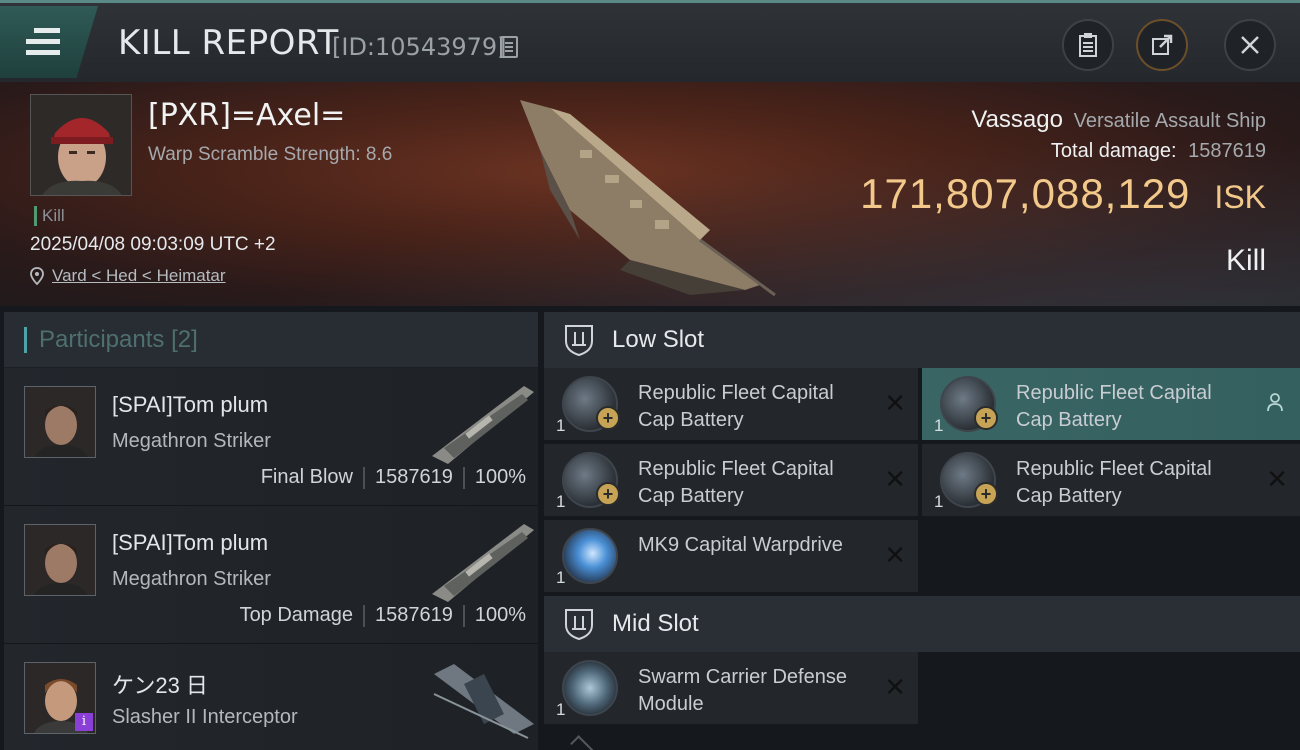 Image resolution: width=1300 pixels, height=750 pixels. I want to click on participant-ship: Slasher II Interceptor, so click(205, 717).